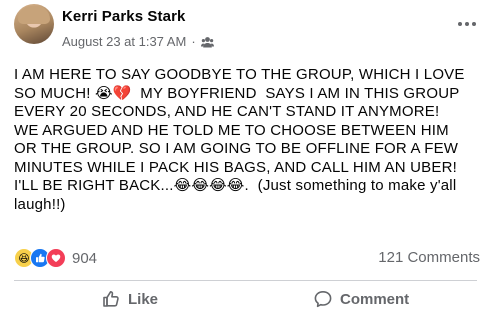 The width and height of the screenshot is (491, 319). What do you see at coordinates (124, 41) in the screenshot?
I see `post-timestamp: August 23 at 1:37 AM` at bounding box center [124, 41].